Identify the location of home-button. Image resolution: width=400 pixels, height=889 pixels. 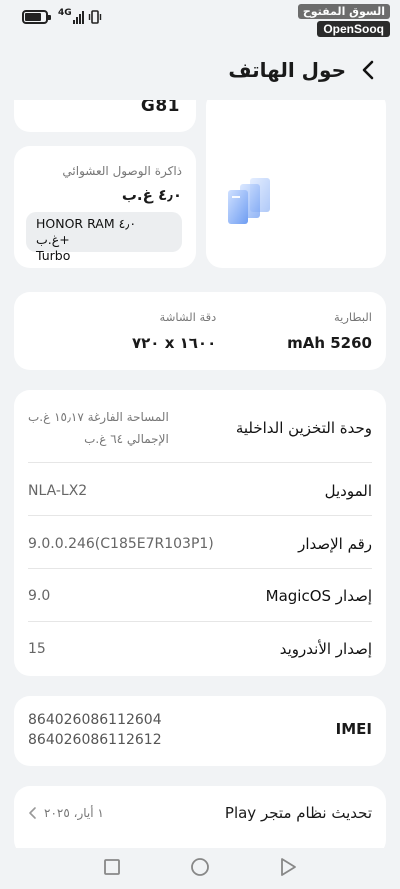
(200, 867).